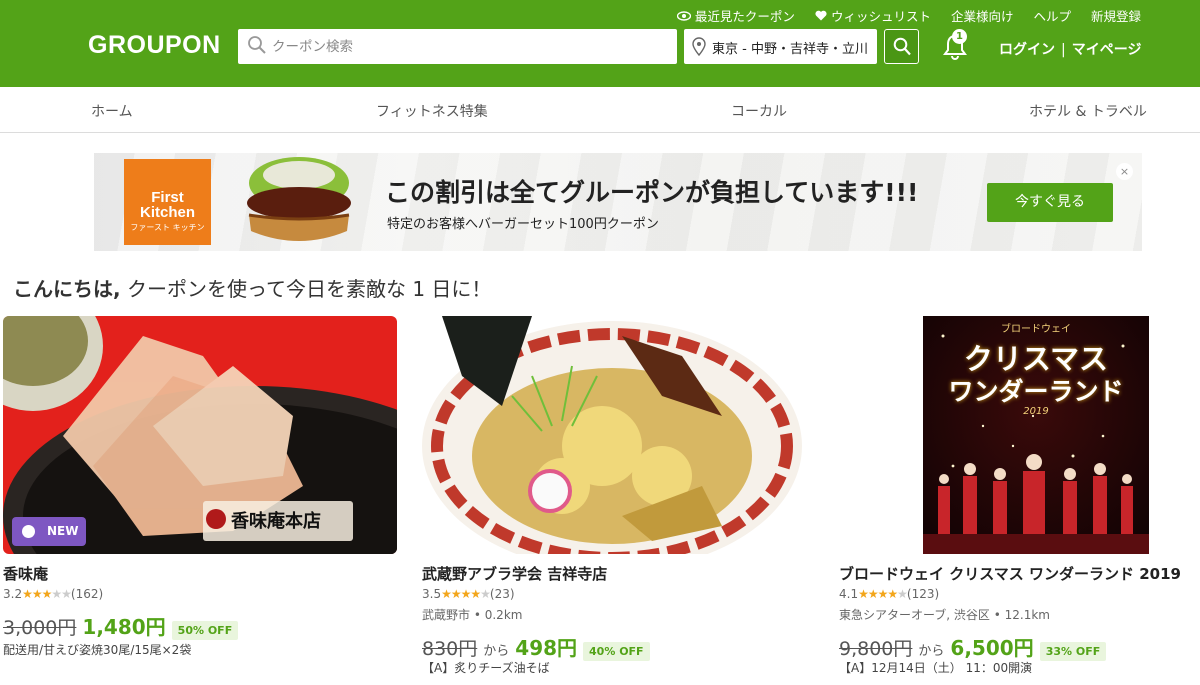 This screenshot has width=1200, height=685. I want to click on deal-description: 【A】炙りチーズ油そば, so click(486, 668).